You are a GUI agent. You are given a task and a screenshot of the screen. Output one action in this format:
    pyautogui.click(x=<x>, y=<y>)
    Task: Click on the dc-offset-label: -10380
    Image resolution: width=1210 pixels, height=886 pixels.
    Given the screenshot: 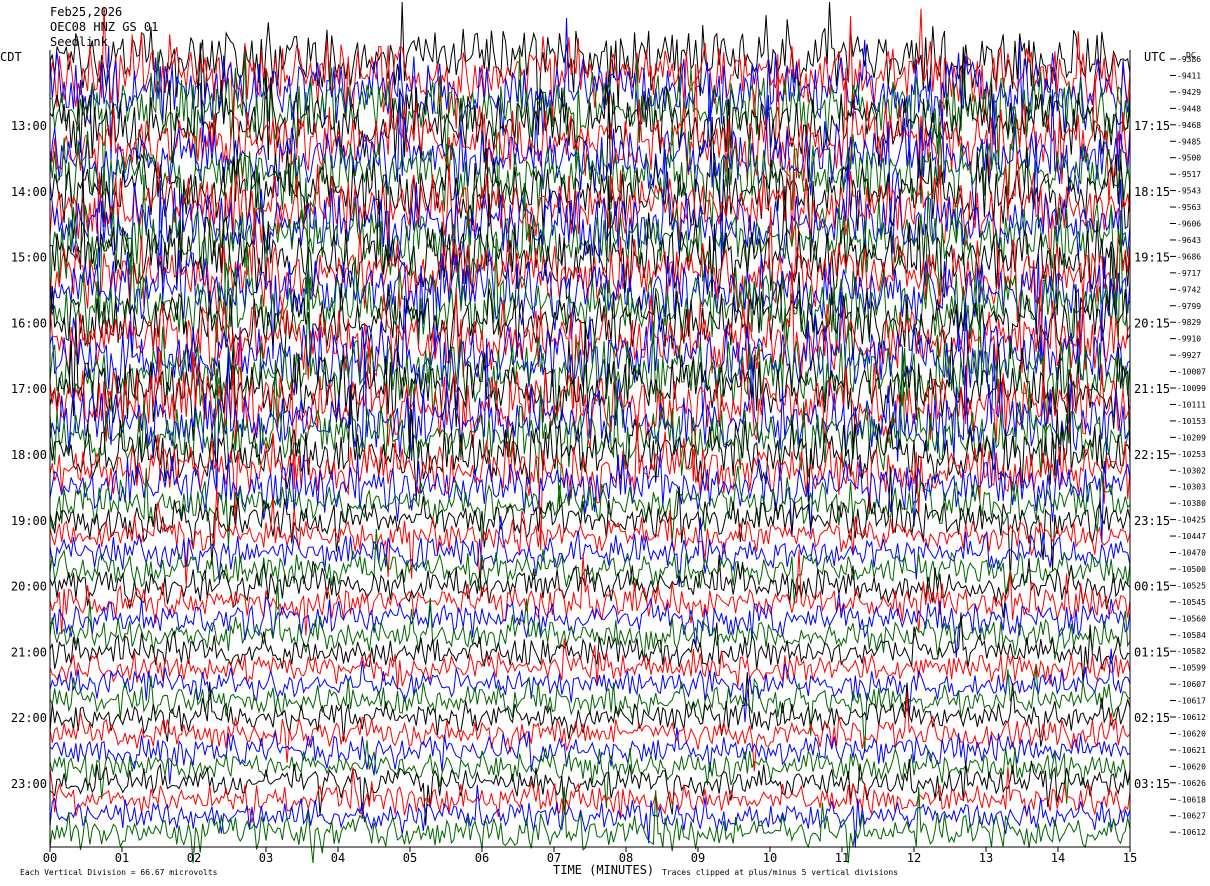 What is the action you would take?
    pyautogui.click(x=1191, y=503)
    